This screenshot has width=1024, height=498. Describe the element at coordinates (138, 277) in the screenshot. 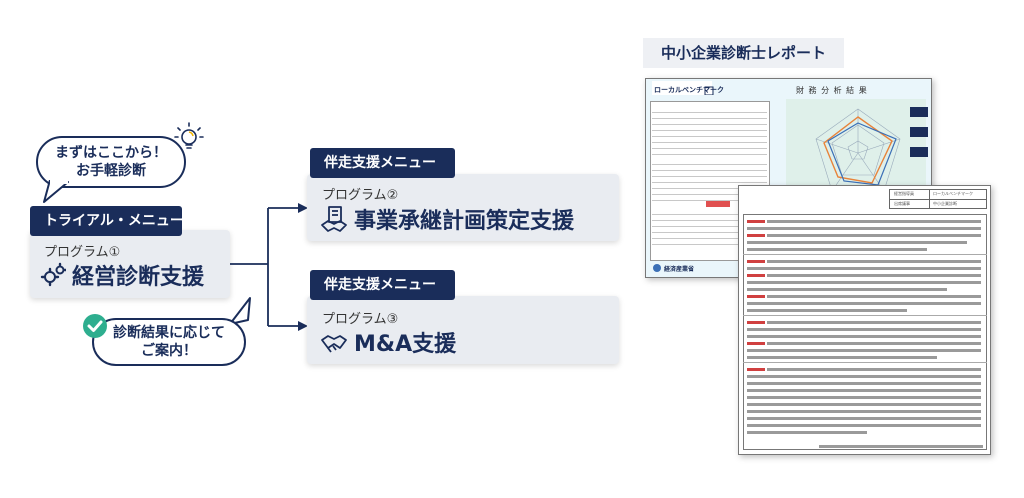

I see `trial-title-text: 経営診断支援` at that location.